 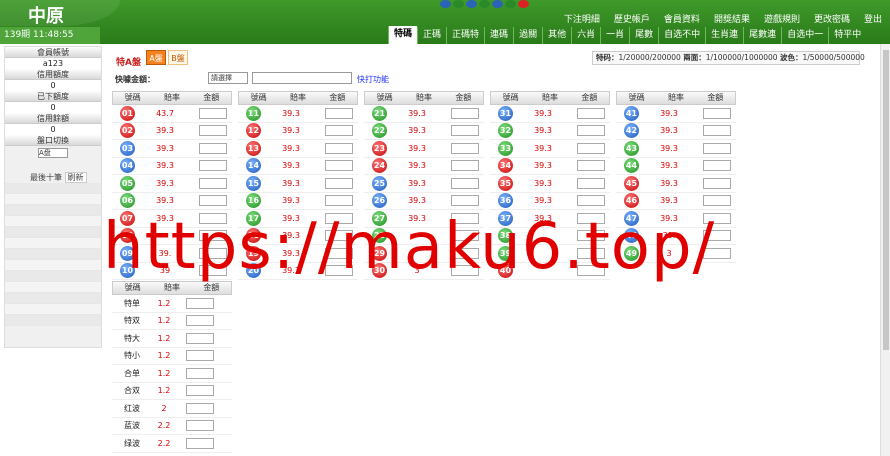 What do you see at coordinates (550, 166) in the screenshot?
I see `table-row: 34 39.3` at bounding box center [550, 166].